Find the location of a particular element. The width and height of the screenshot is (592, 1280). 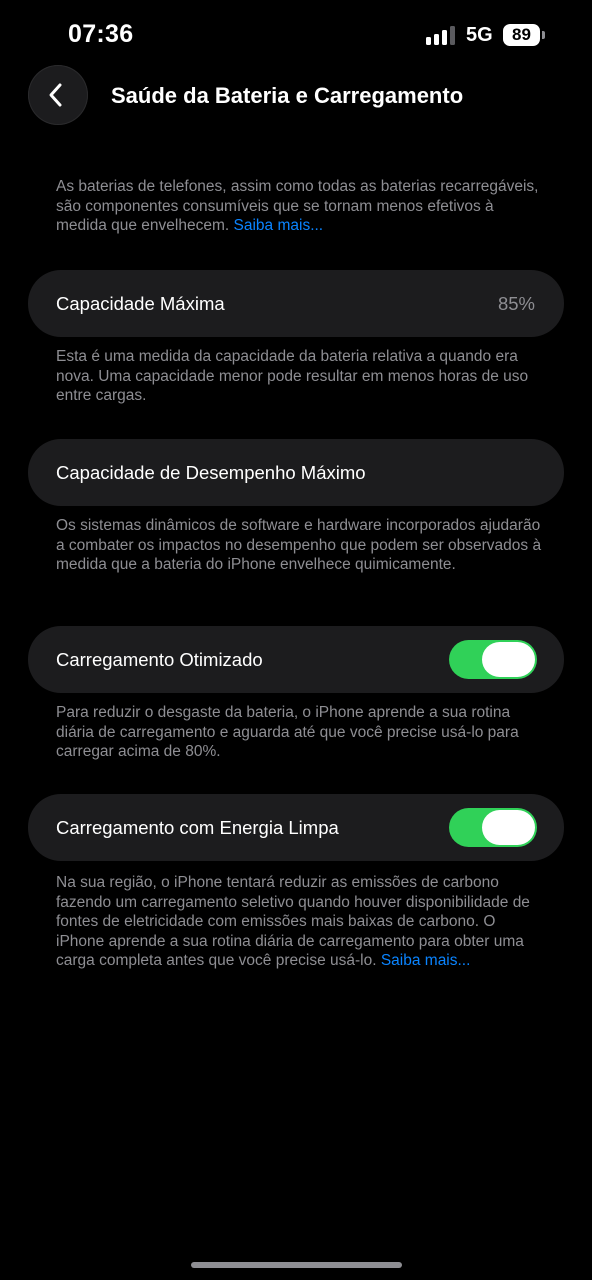

max-capacity-value: 85% is located at coordinates (516, 303).